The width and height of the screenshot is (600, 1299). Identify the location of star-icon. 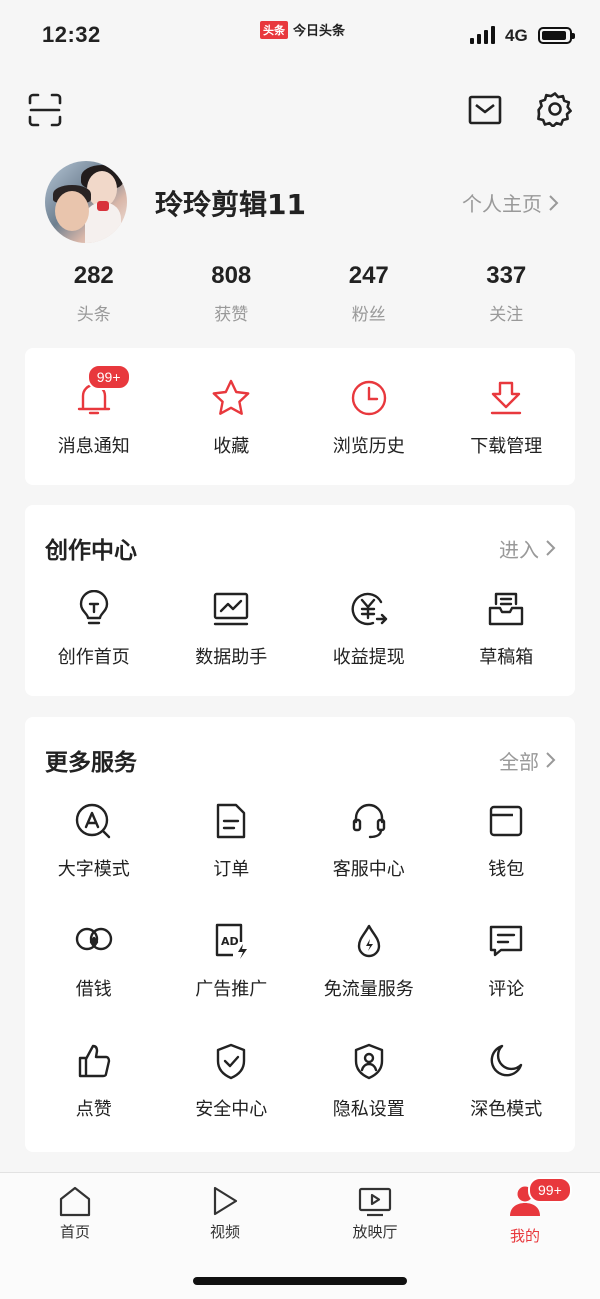
(231, 397).